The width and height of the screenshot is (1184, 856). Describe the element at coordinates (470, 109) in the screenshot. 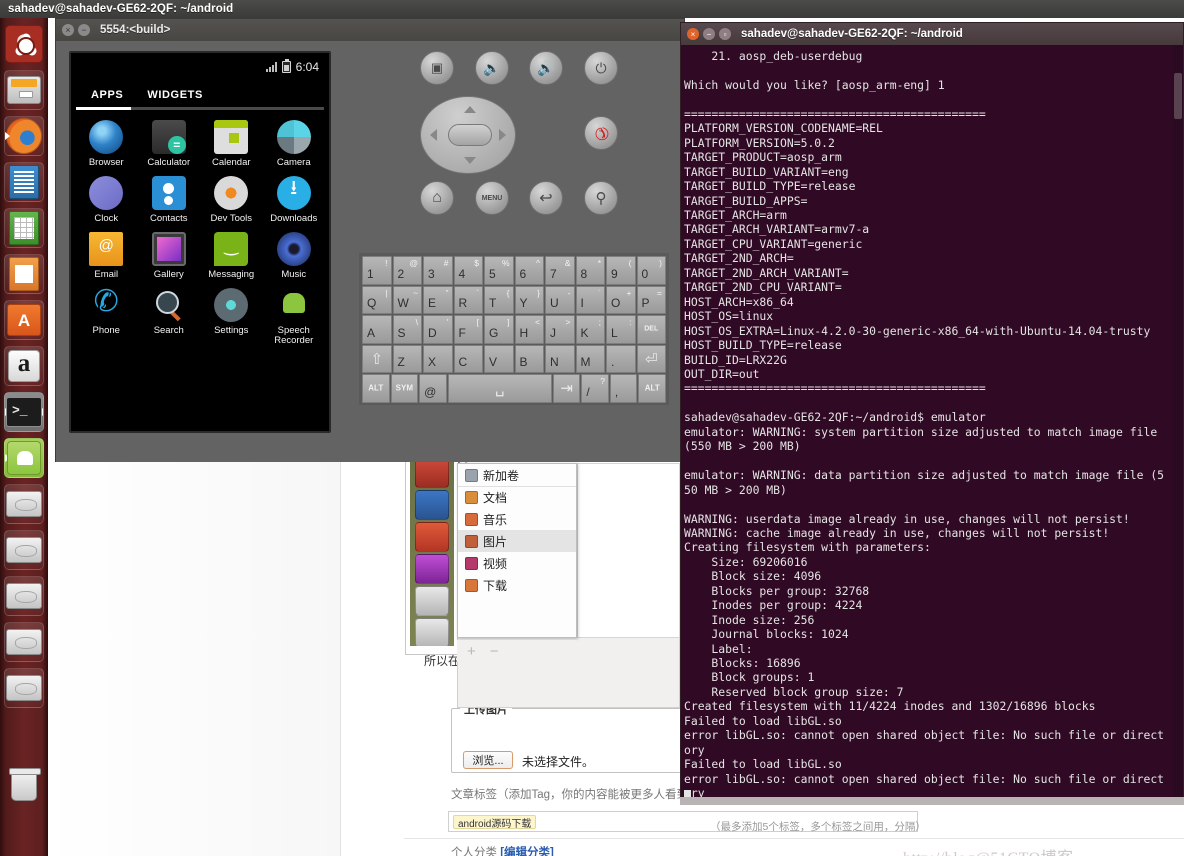

I see `dpad-up-icon` at that location.